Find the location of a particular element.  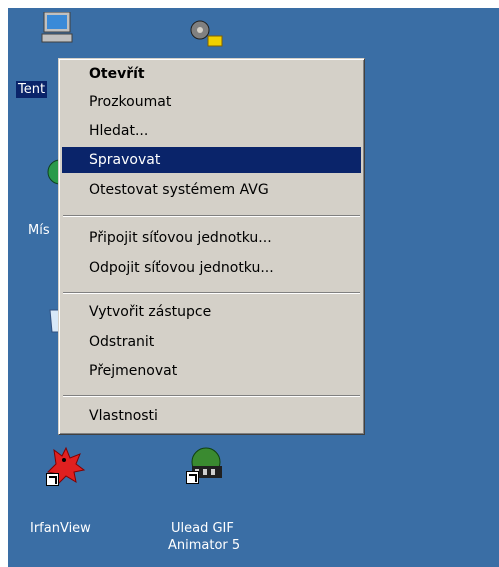

ulead-gif-animator-icon is located at coordinates (206, 464).